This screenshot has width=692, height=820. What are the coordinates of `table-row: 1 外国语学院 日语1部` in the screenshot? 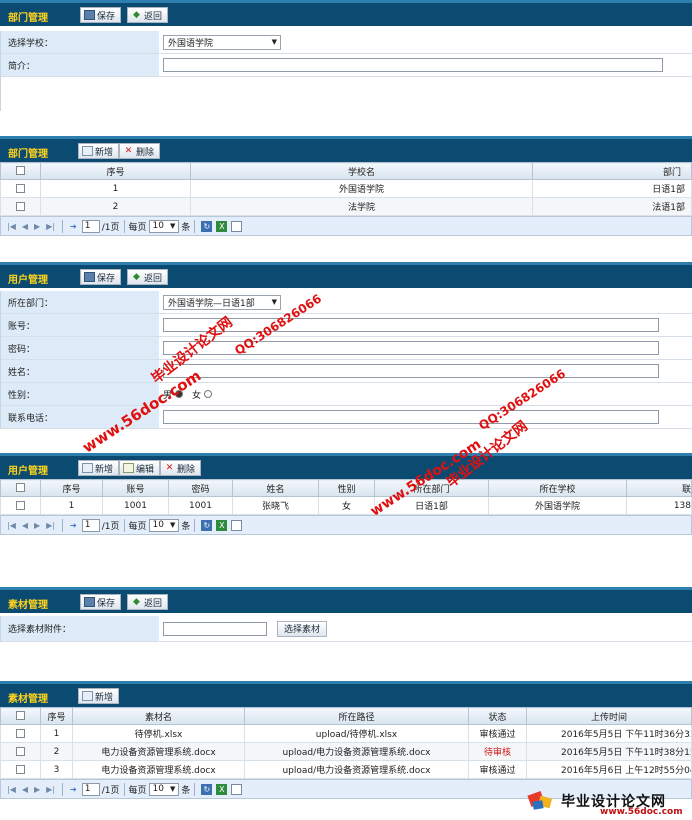 It's located at (346, 188).